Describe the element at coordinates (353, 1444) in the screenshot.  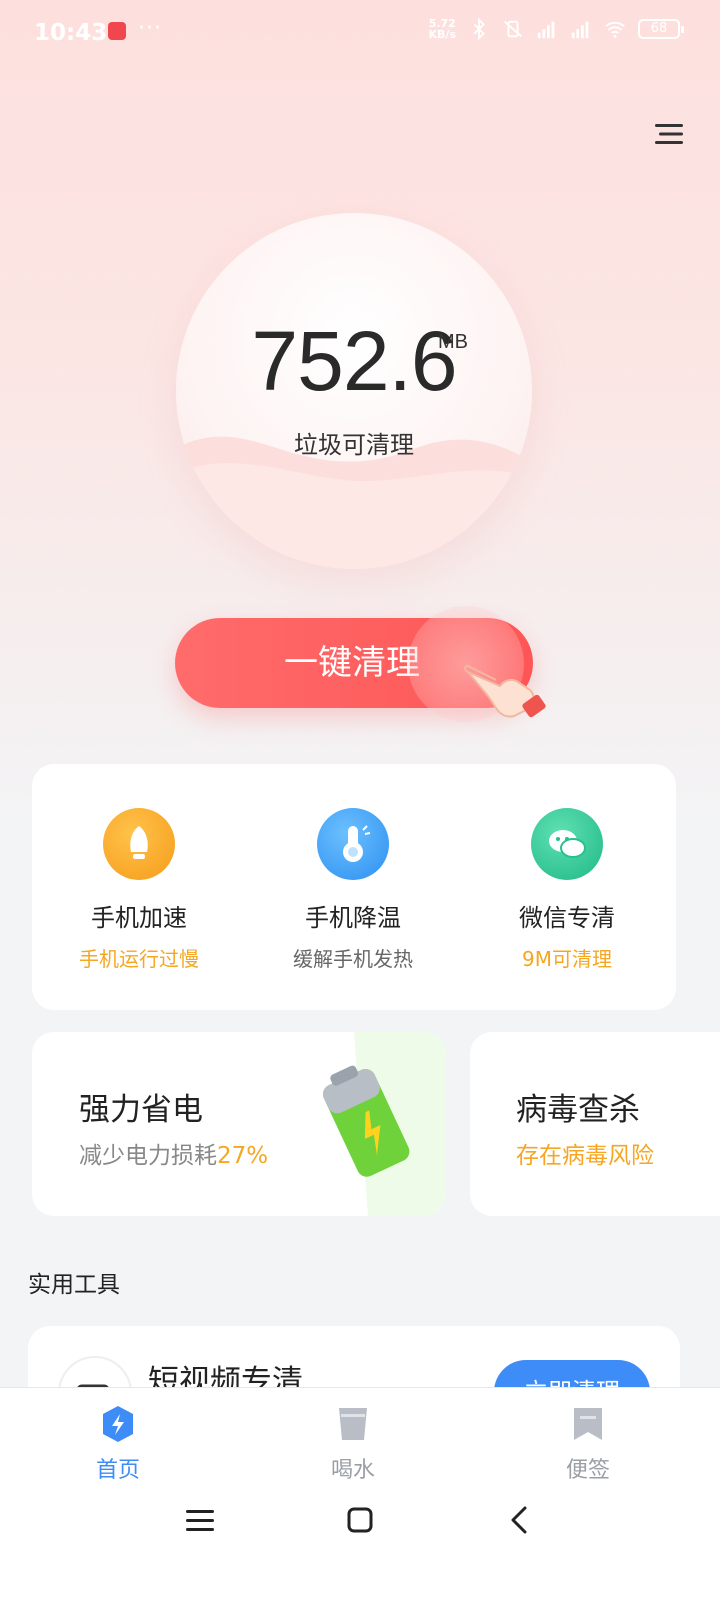
I see `nav-item-water: 喝水` at that location.